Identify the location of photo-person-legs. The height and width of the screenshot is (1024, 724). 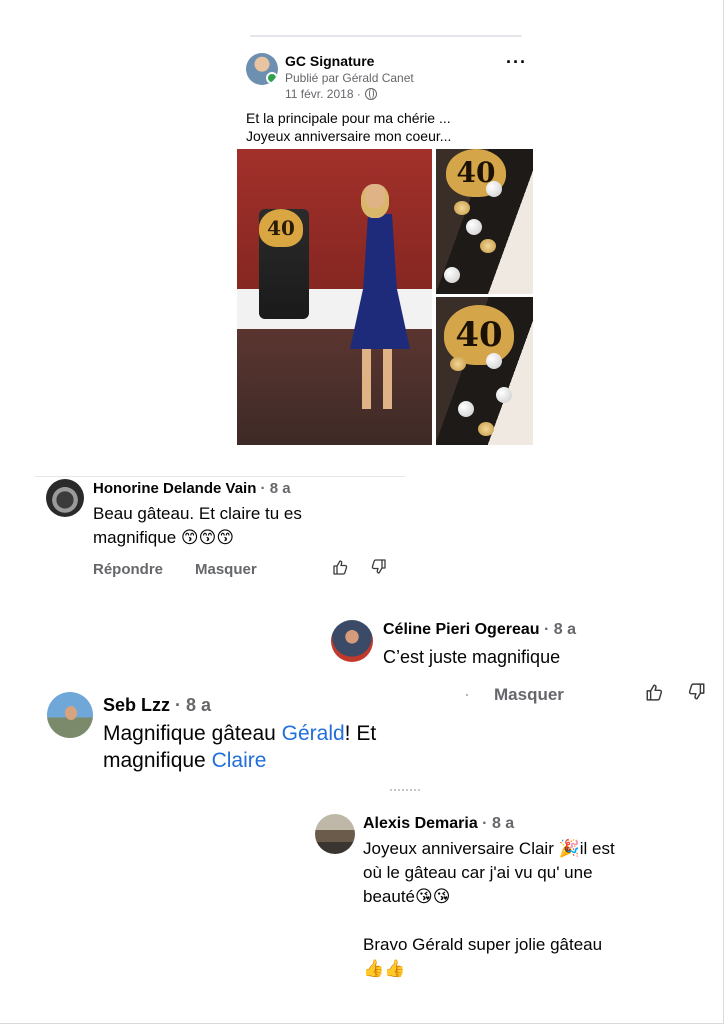
(377, 379).